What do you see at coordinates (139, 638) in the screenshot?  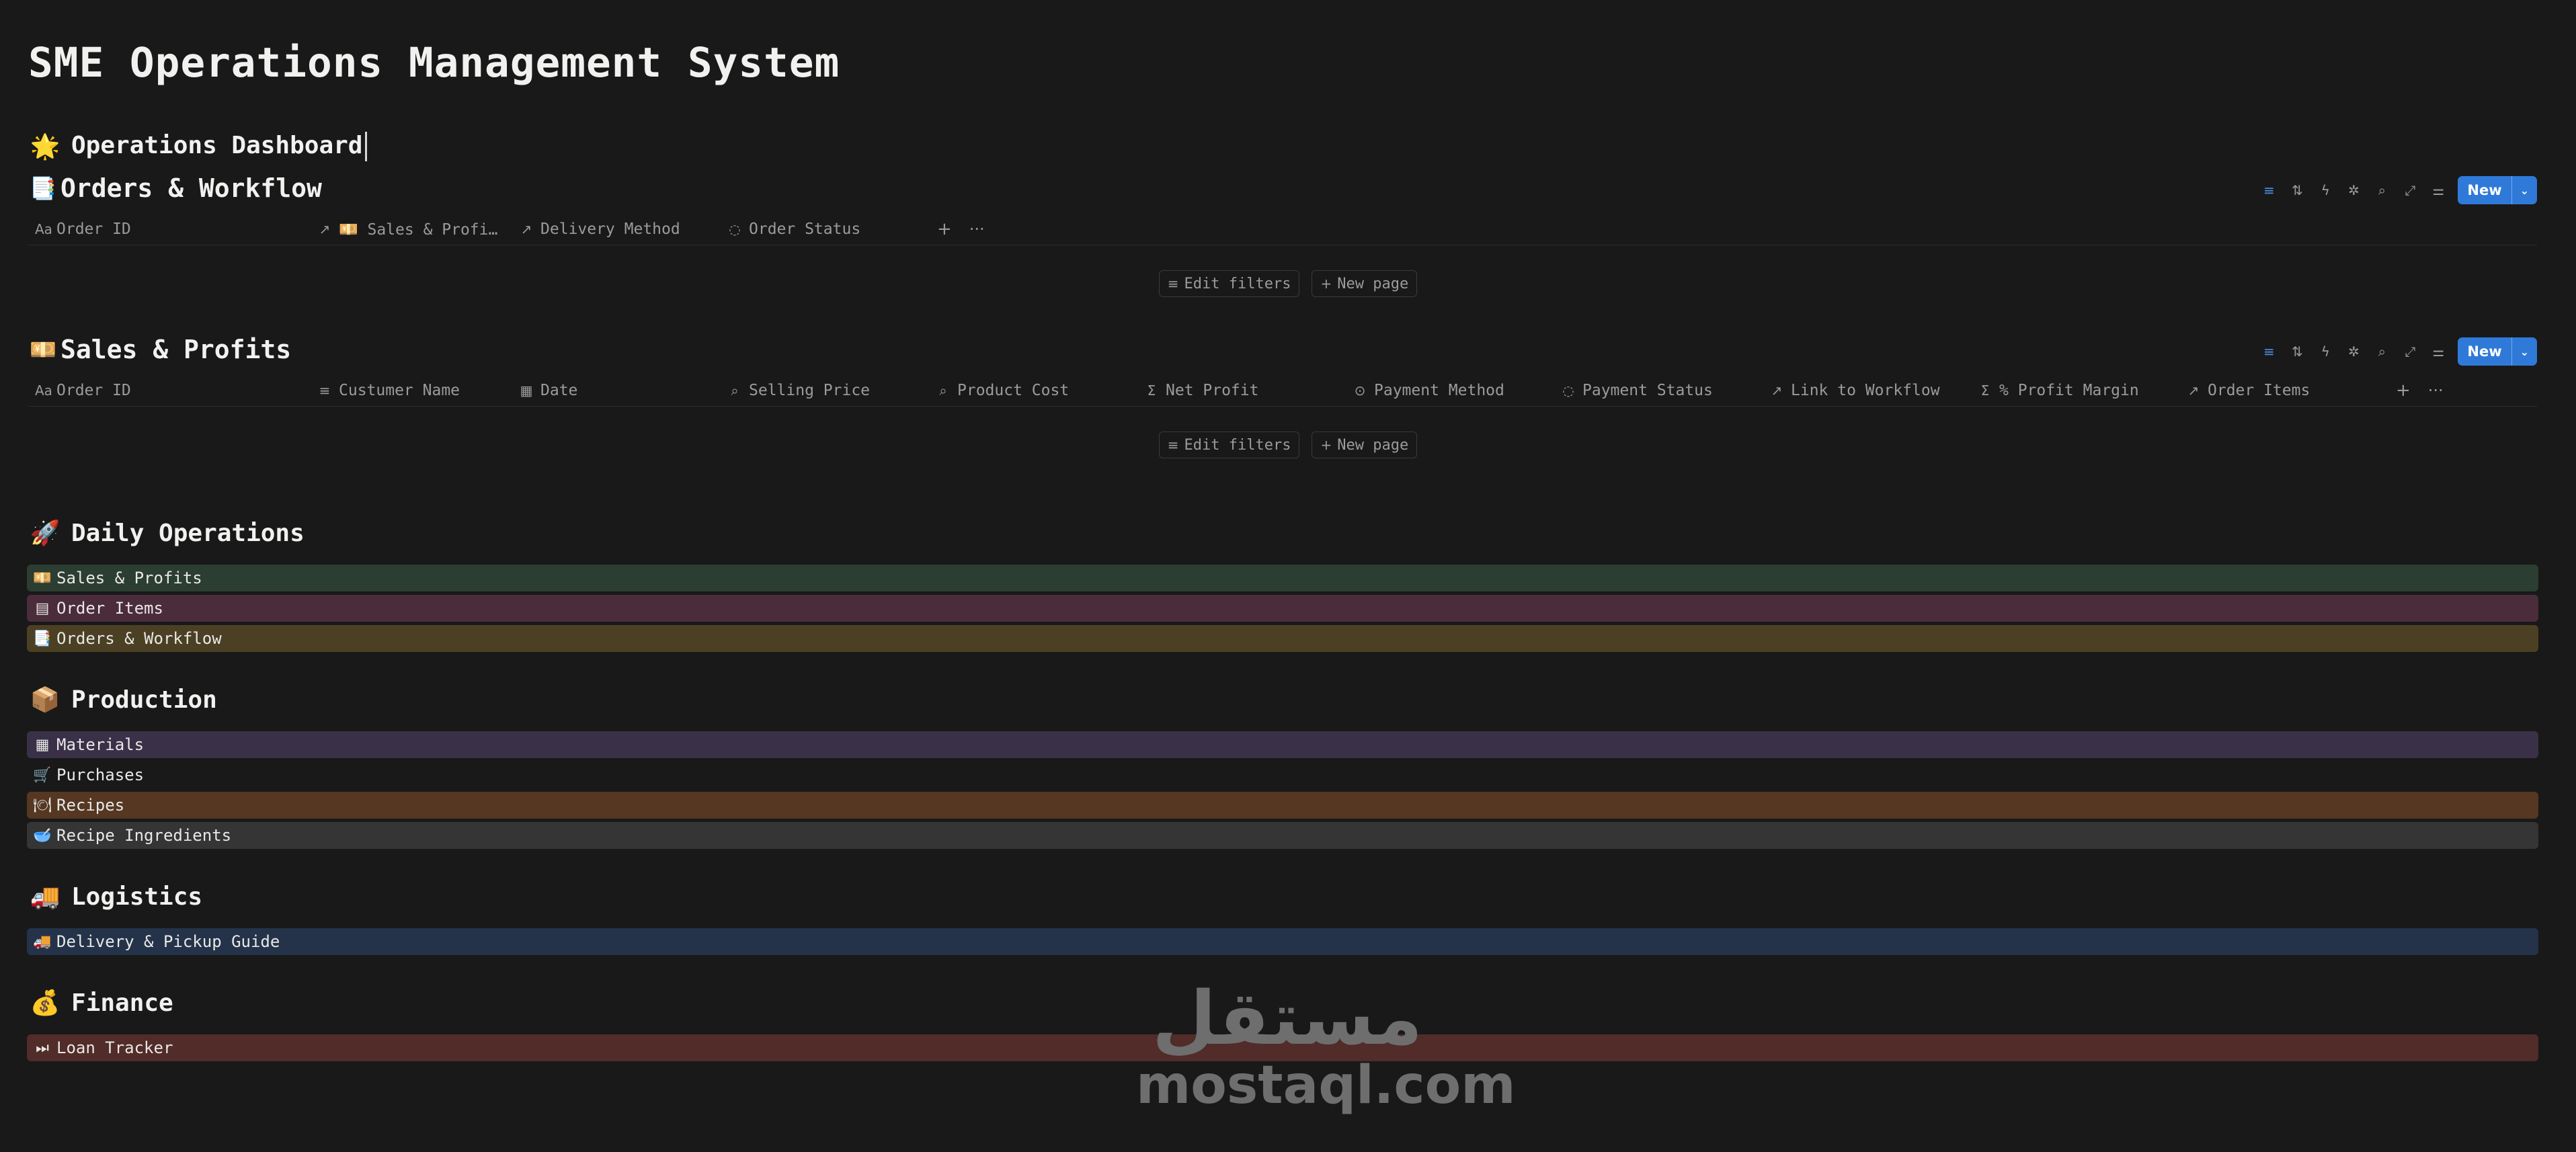 I see `link-label: Orders & Workflow` at bounding box center [139, 638].